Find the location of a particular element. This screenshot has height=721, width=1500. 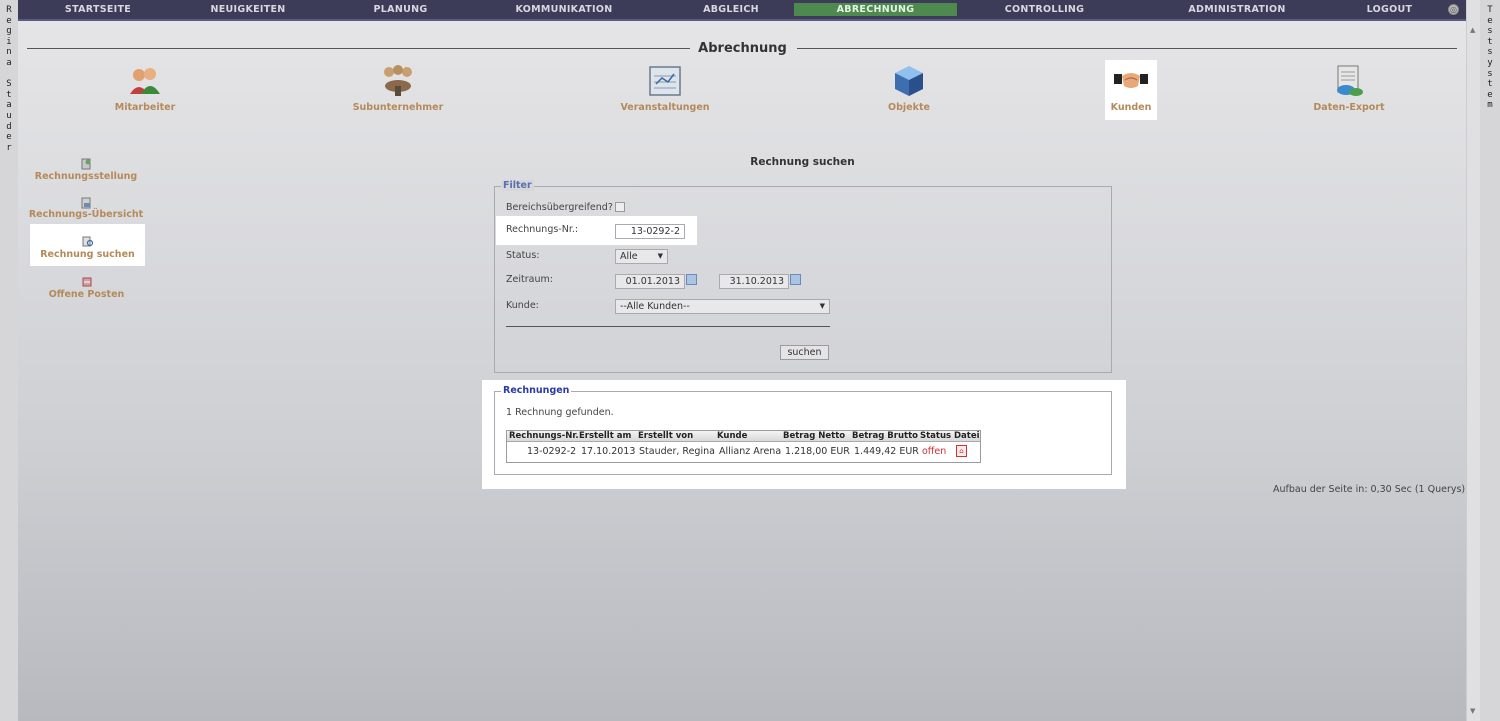

nav-planung: PLANUNG is located at coordinates (400, 9).